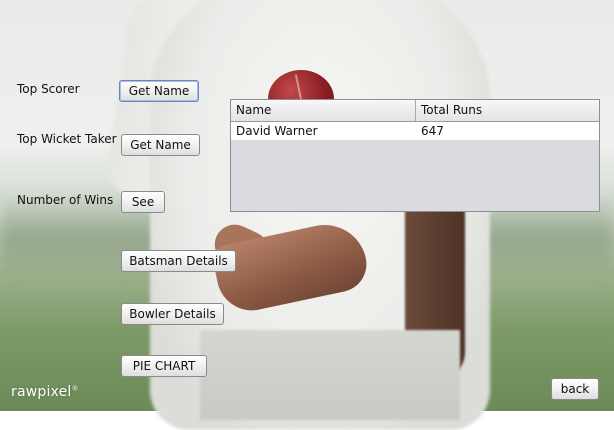 The image size is (614, 430). I want to click on rawpixel-watermark: rawpixel®, so click(45, 392).